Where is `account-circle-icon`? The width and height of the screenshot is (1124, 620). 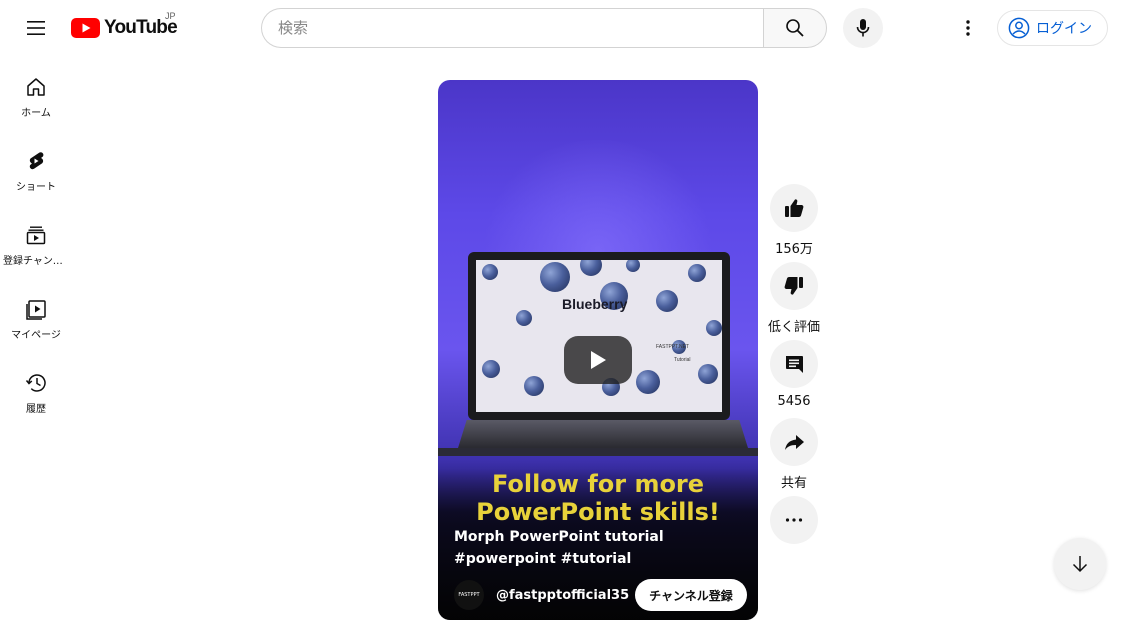
account-circle-icon is located at coordinates (1019, 28).